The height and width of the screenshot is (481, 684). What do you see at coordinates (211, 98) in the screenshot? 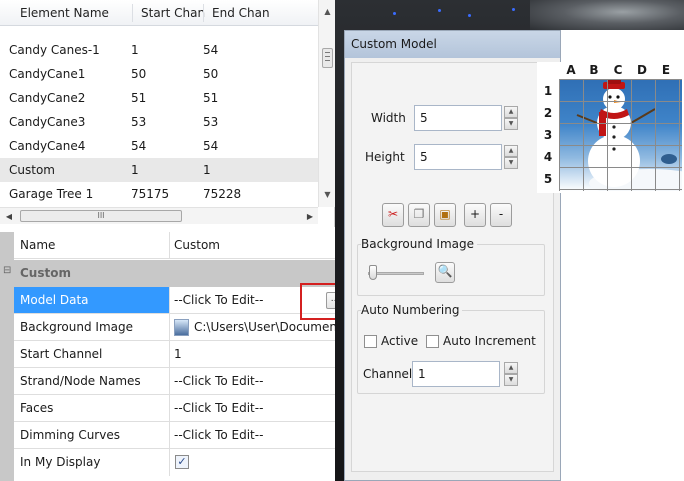
I see `end-chan-cell: 51` at bounding box center [211, 98].